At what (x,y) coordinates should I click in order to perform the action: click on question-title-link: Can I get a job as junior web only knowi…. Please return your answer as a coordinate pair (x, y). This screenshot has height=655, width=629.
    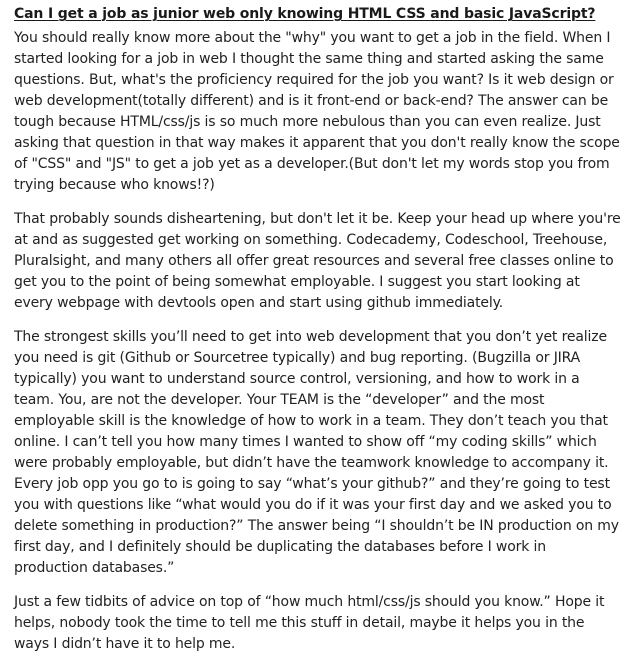
    Looking at the image, I should click on (317, 14).